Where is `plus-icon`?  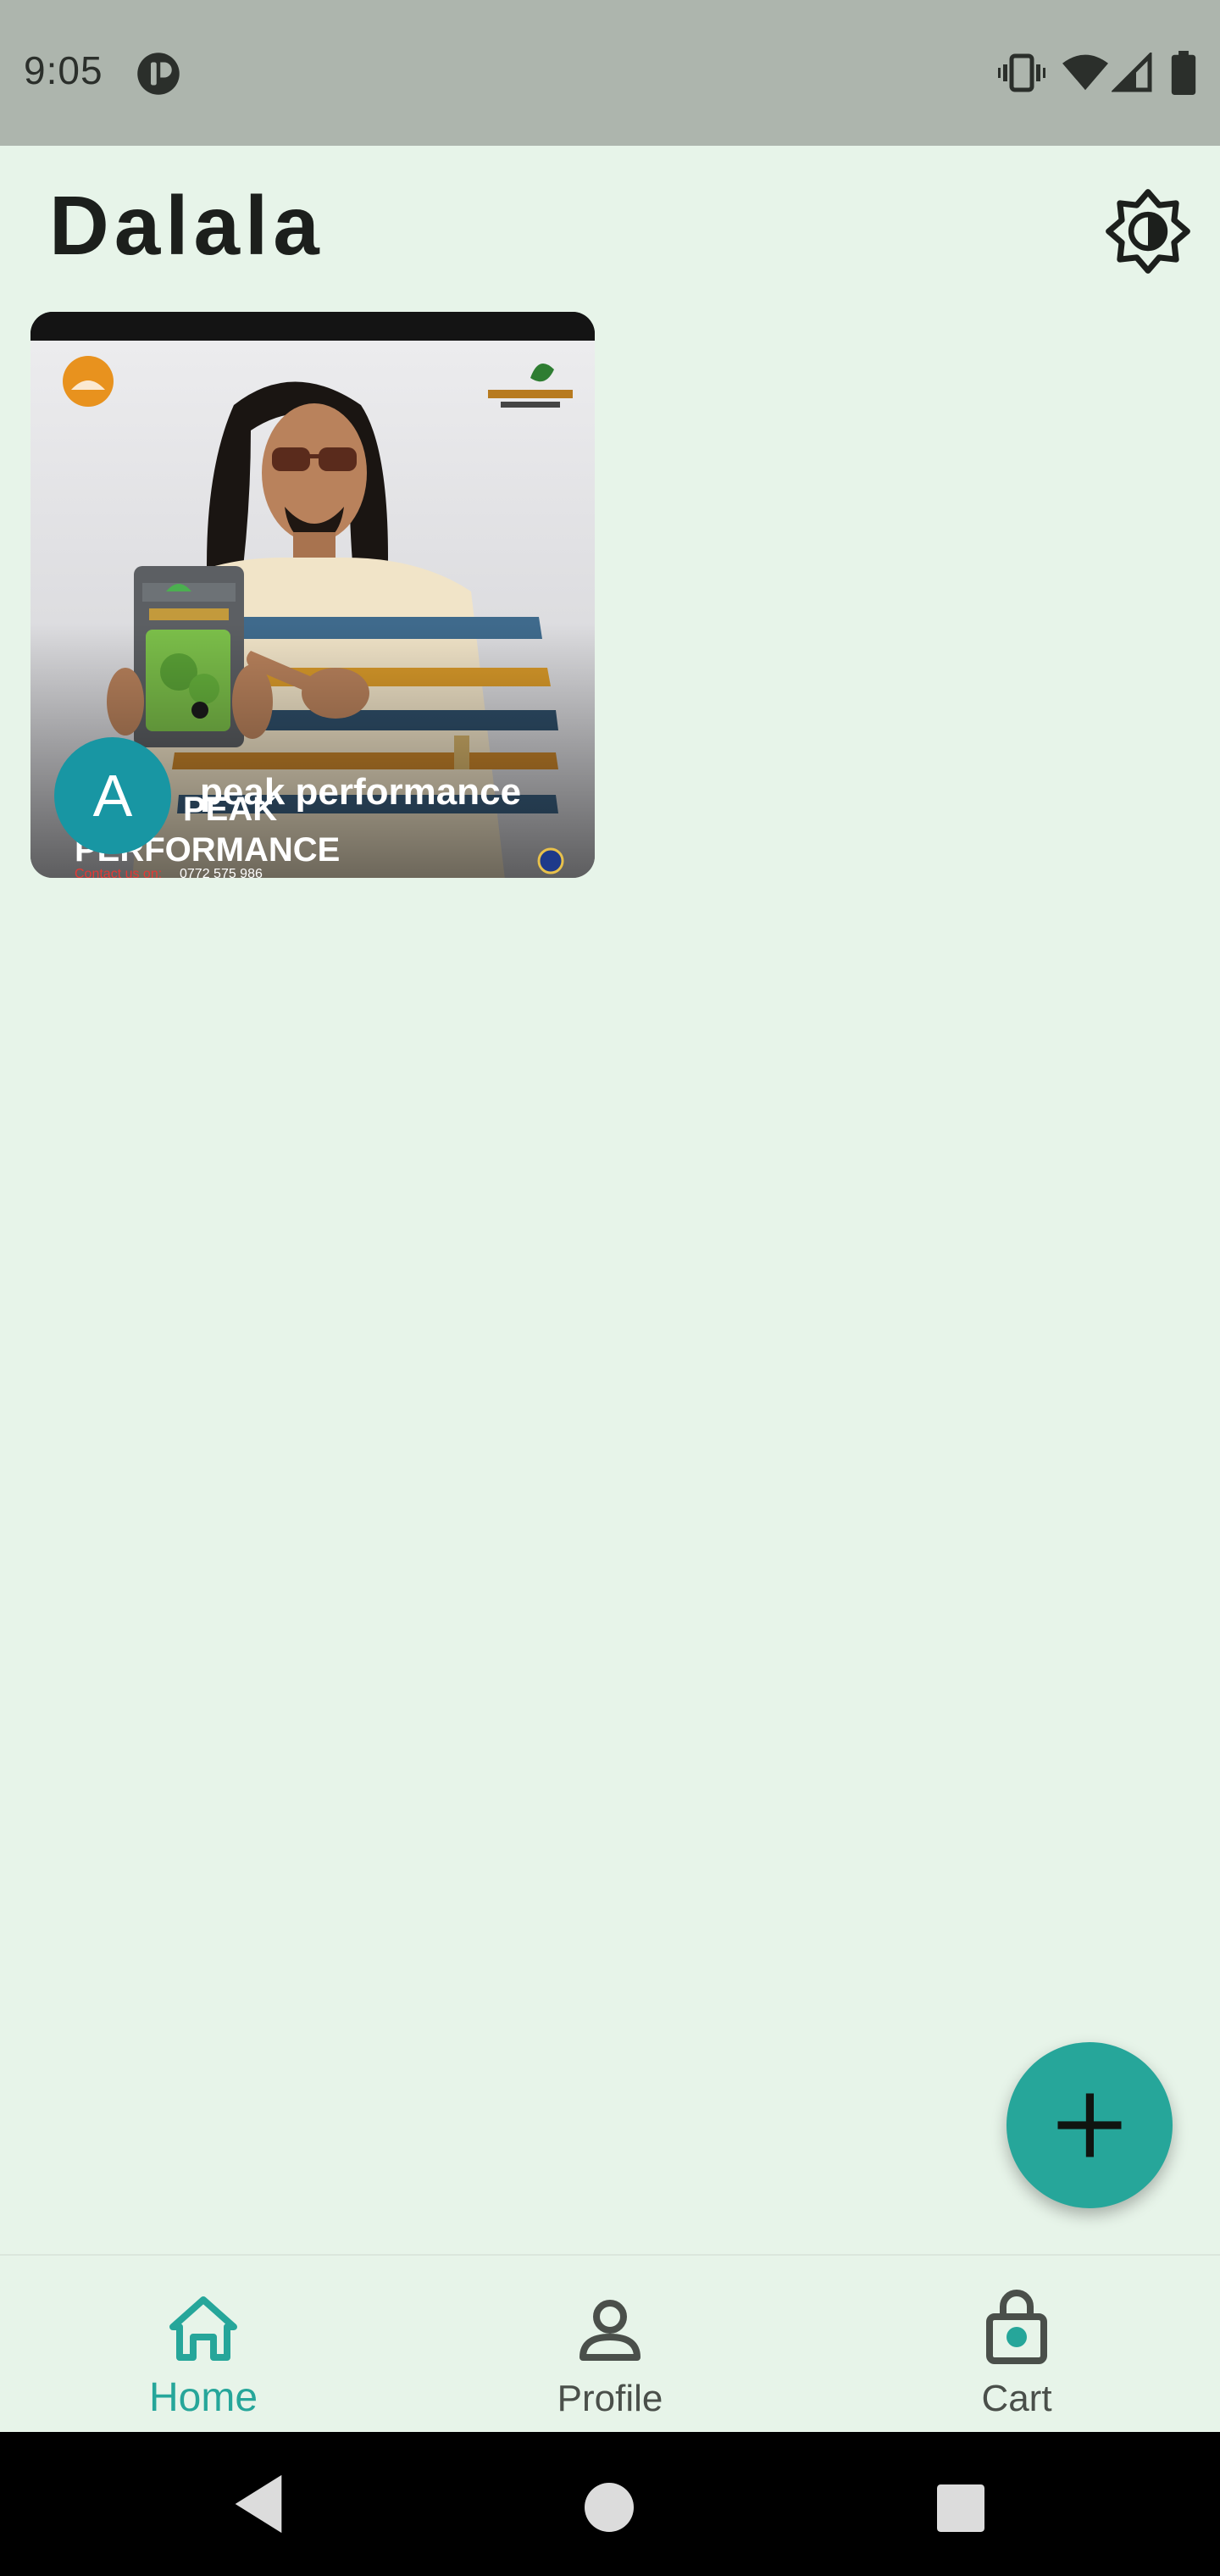 plus-icon is located at coordinates (1089, 2125).